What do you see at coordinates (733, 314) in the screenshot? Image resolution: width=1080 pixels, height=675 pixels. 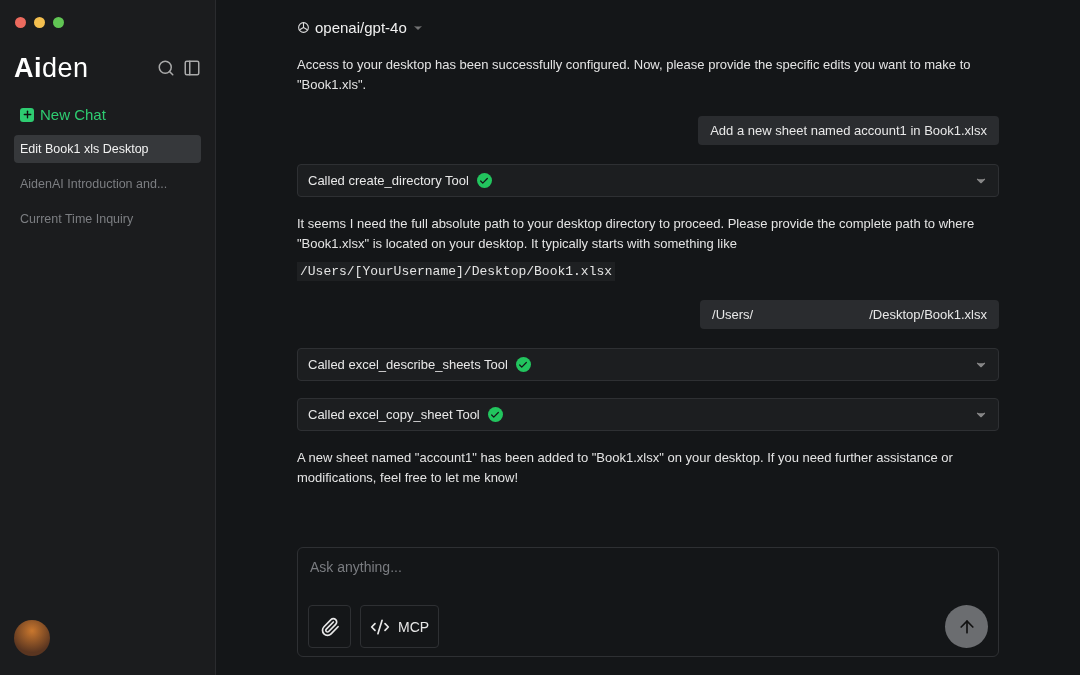 I see `message-text: /Users/` at bounding box center [733, 314].